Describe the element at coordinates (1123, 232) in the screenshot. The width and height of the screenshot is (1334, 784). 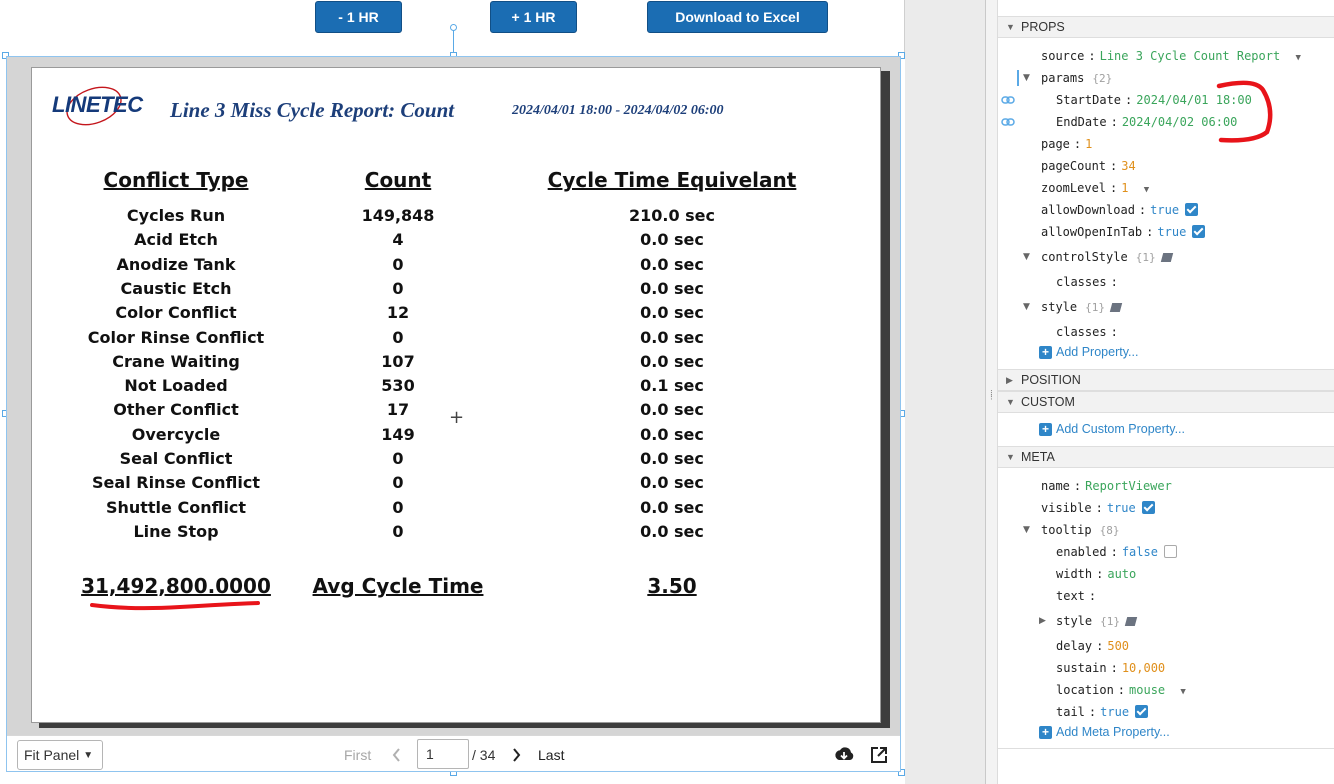
I see `prop-allowopenintab: allowOpenInTab: true` at that location.